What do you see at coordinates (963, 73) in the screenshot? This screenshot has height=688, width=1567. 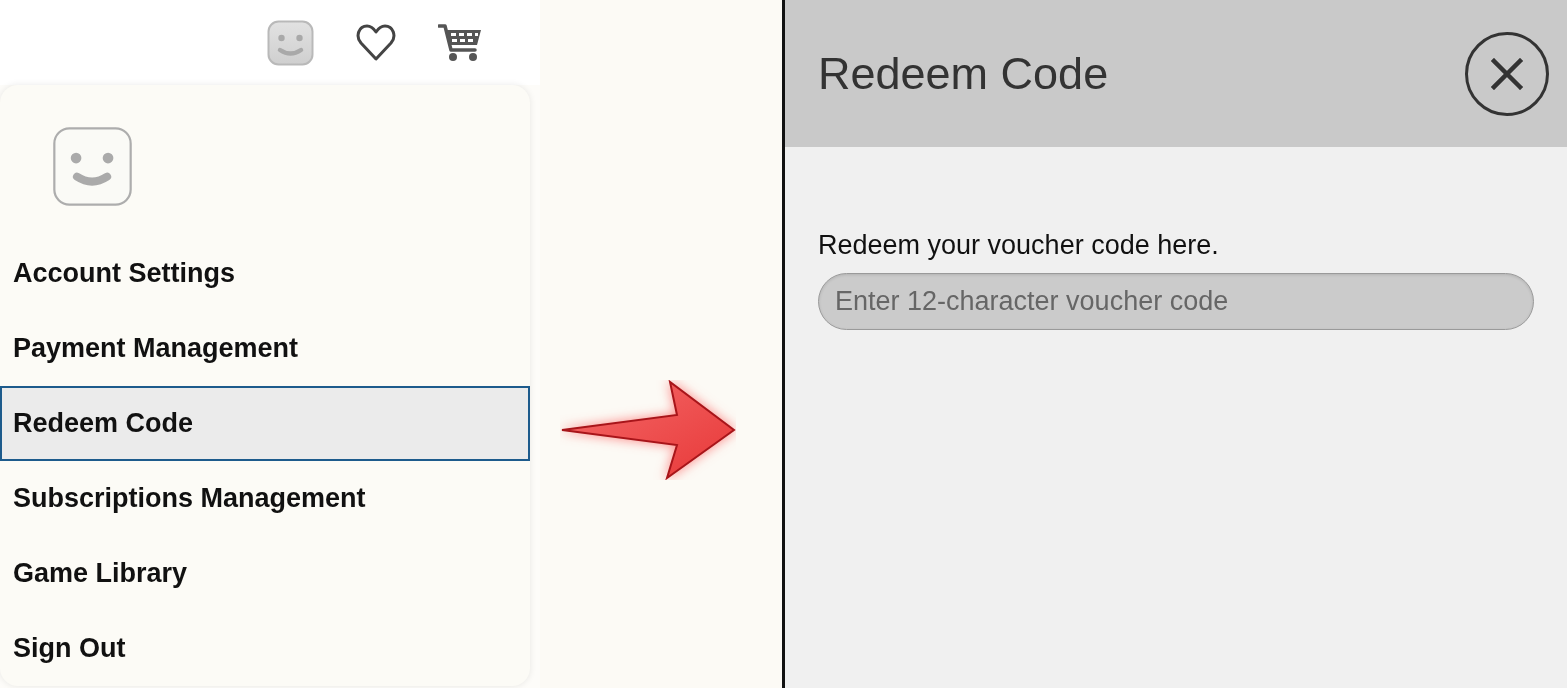 I see `dialog-title: Redeem Code` at bounding box center [963, 73].